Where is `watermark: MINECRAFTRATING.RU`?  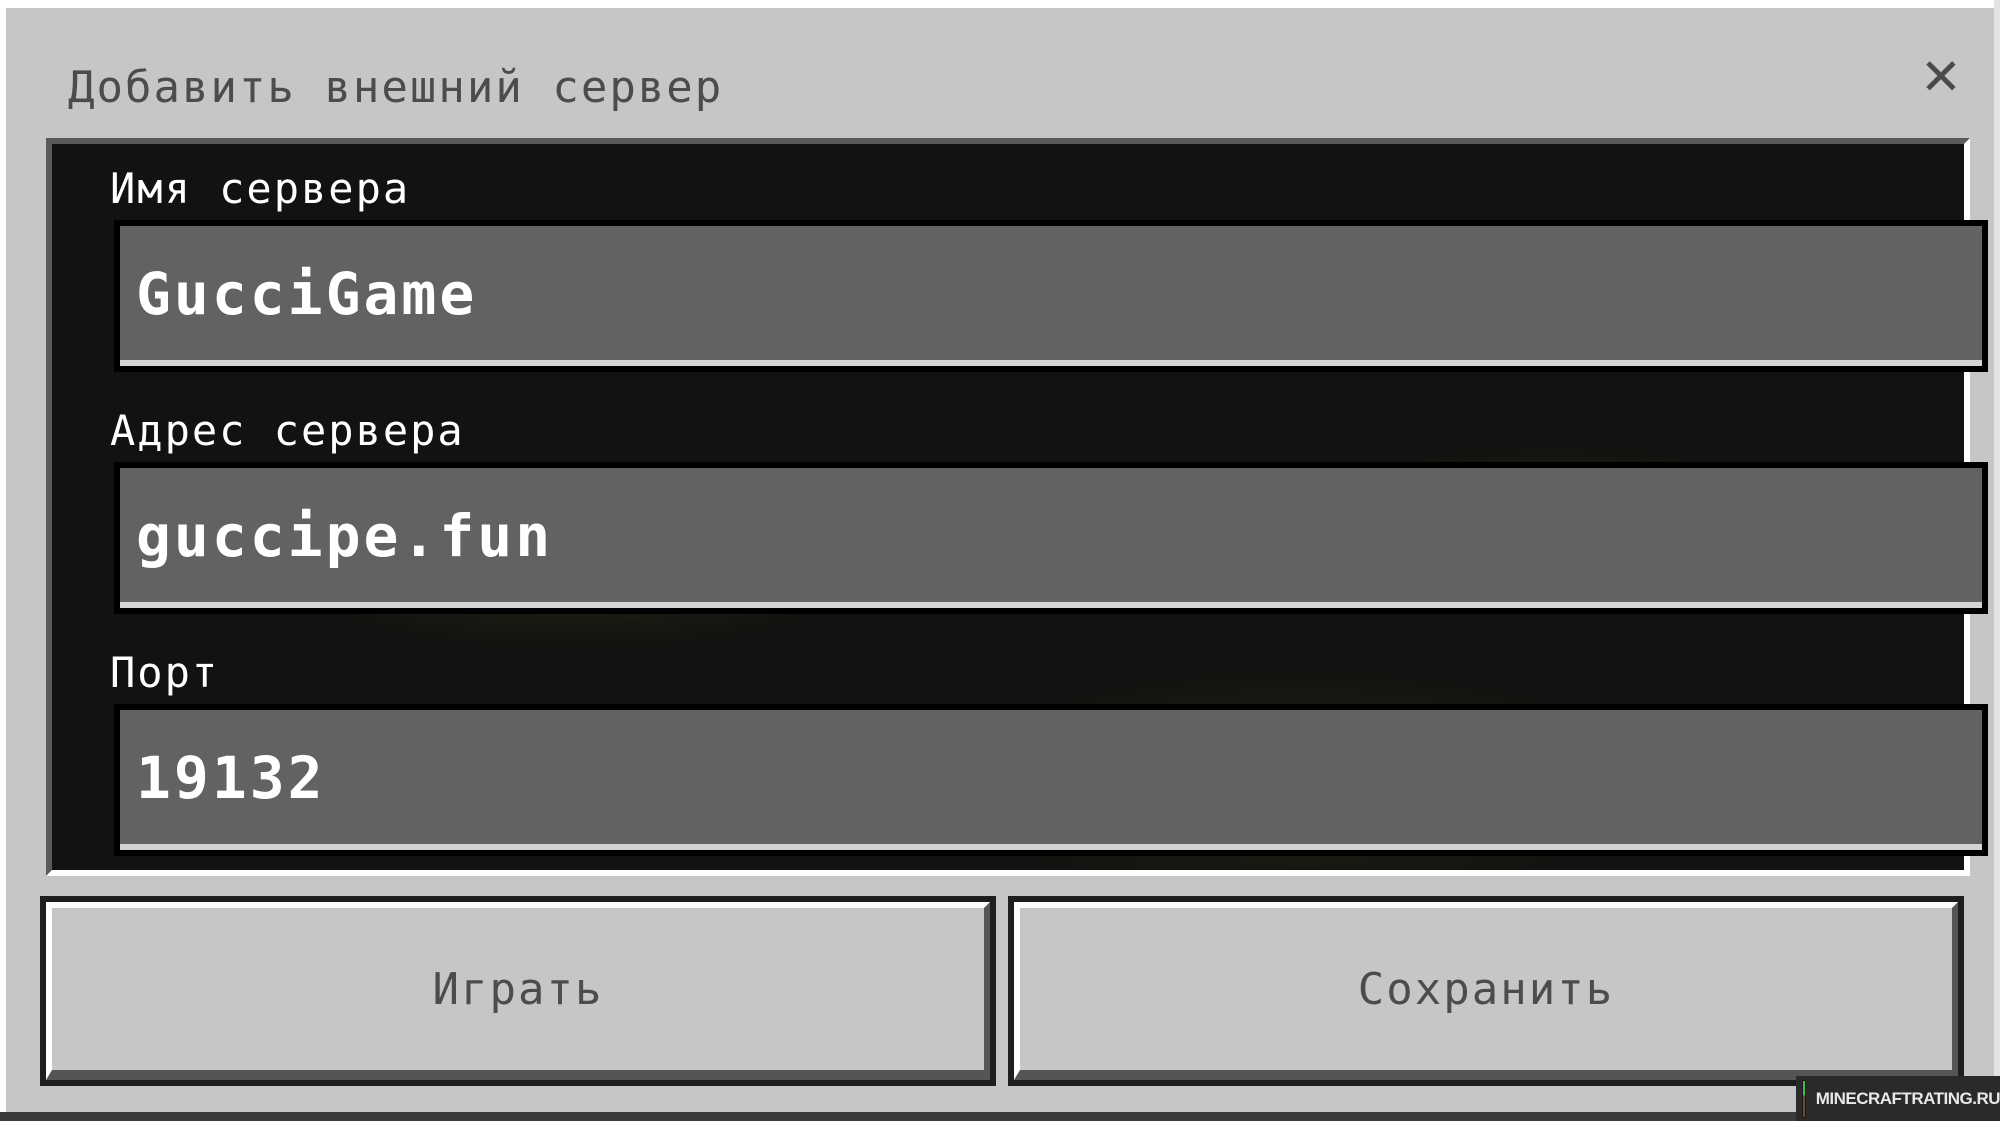 watermark: MINECRAFTRATING.RU is located at coordinates (1898, 1098).